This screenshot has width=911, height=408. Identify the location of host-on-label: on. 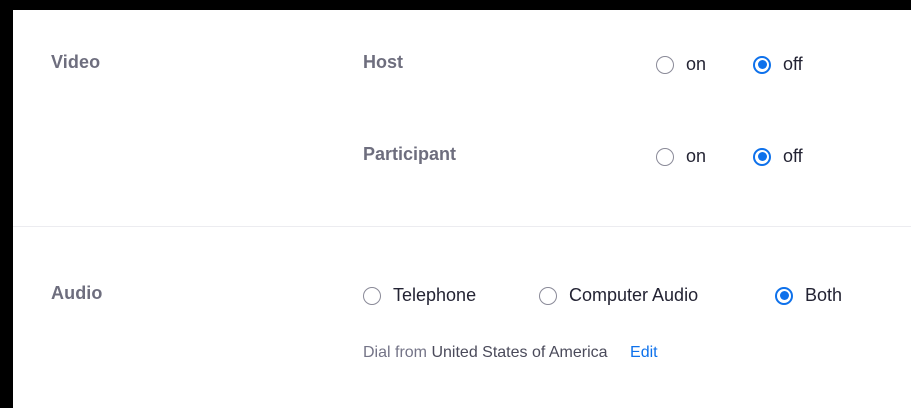
(696, 64).